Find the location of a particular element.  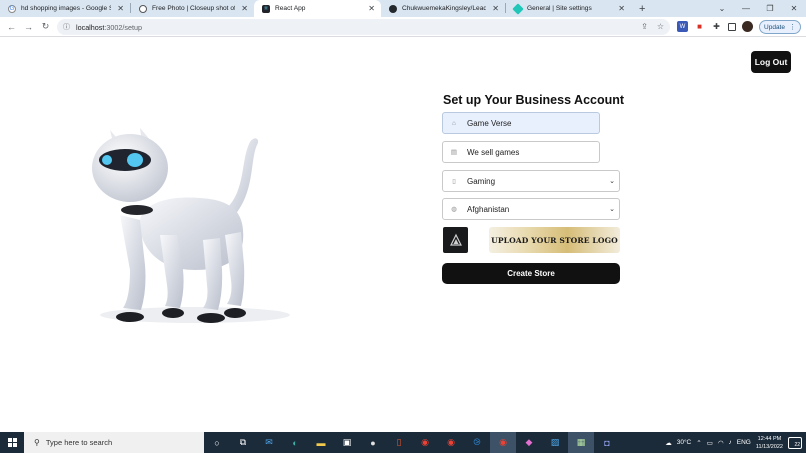

country-selected-value: Afghanistan is located at coordinates (488, 209).